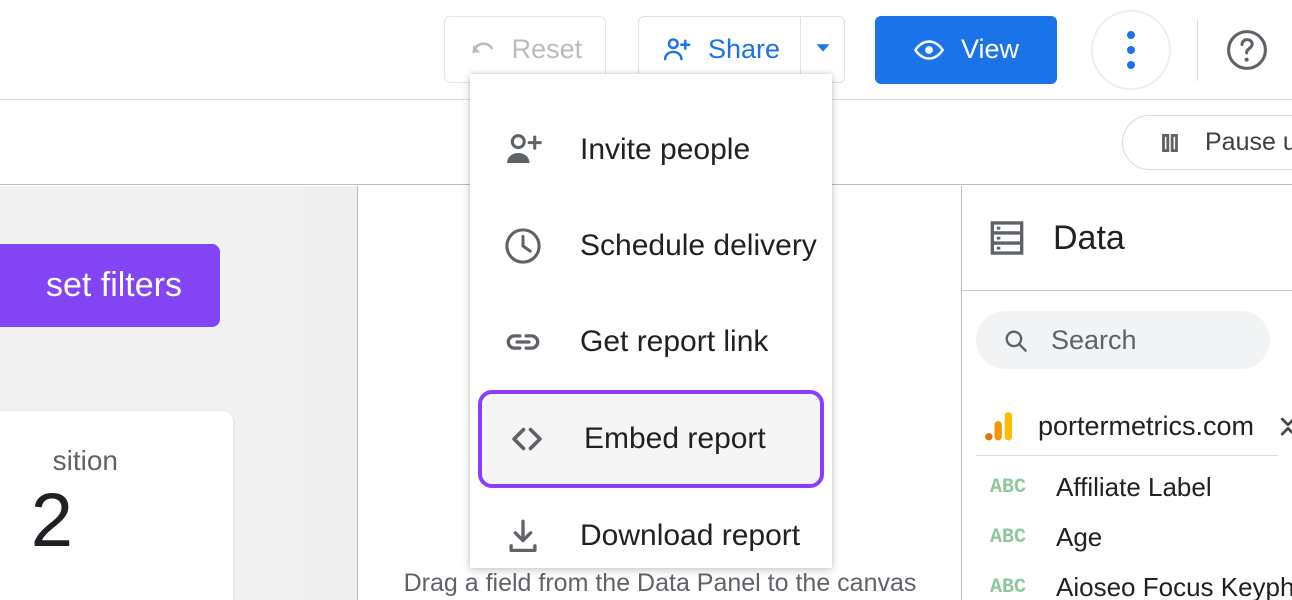  Describe the element at coordinates (1248, 142) in the screenshot. I see `pause-updates-label: Pause up` at that location.